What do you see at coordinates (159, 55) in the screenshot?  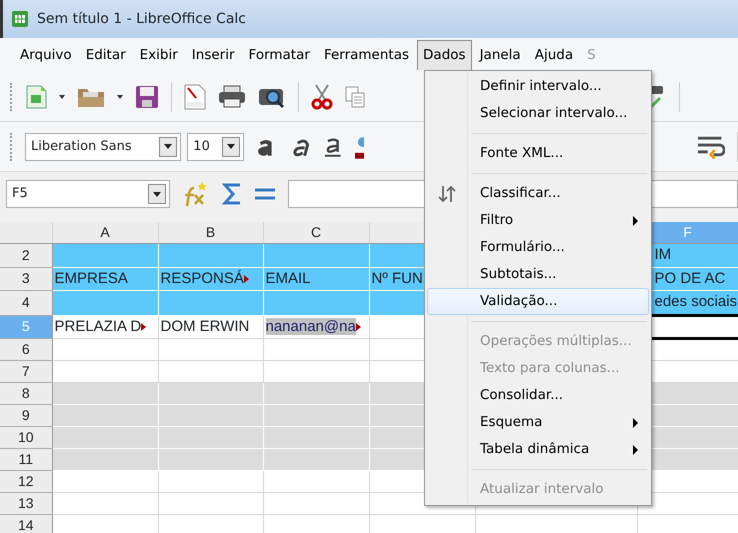 I see `menu-item: Exibir` at bounding box center [159, 55].